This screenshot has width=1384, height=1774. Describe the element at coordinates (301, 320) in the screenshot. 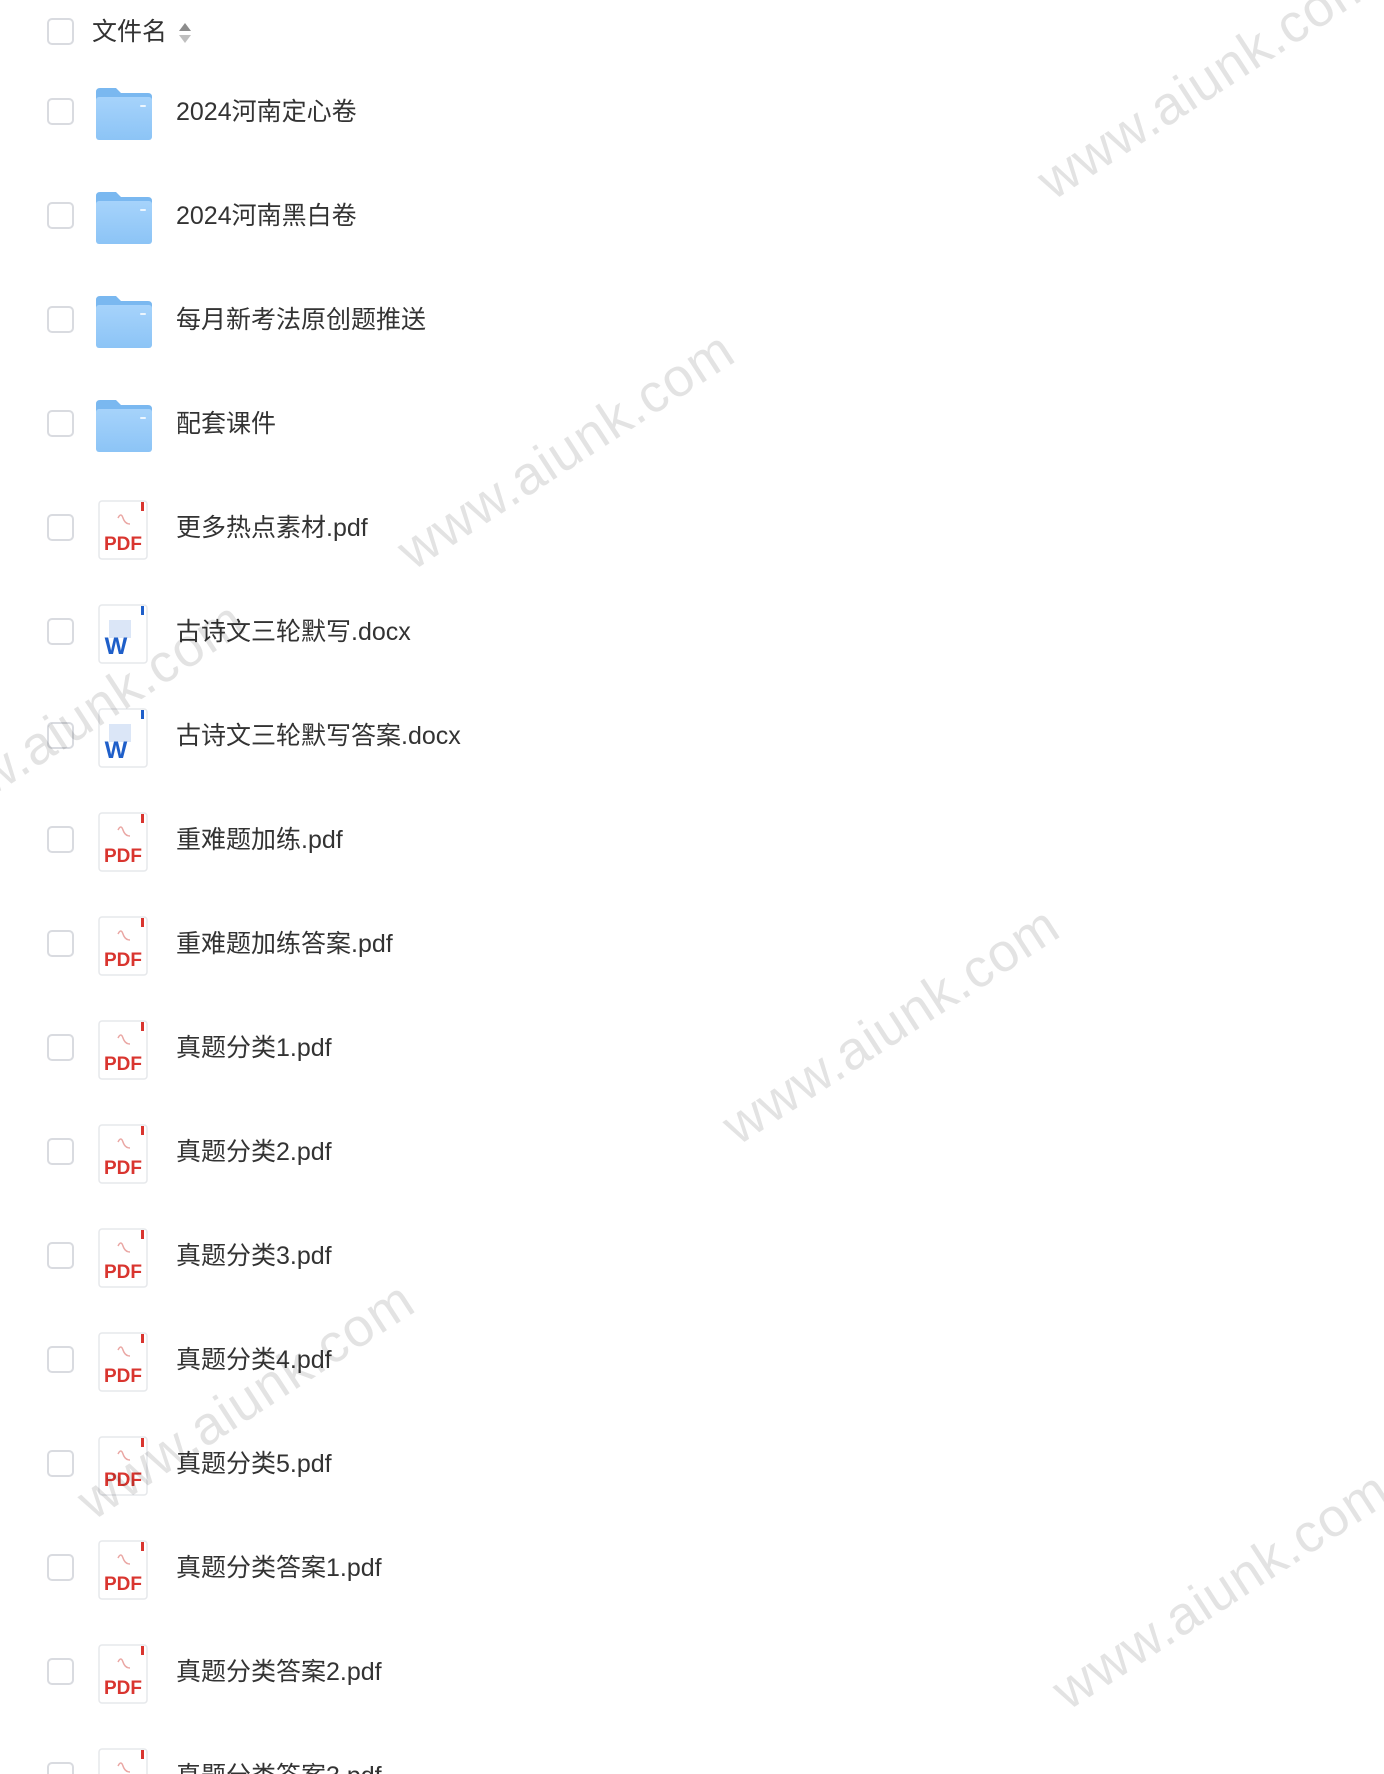

I see `file-name: 每月新考法原创题推送` at that location.